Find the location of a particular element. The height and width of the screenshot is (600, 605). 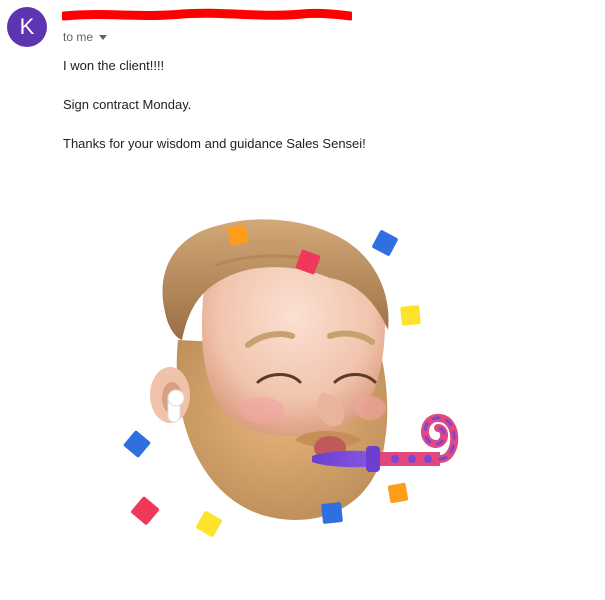

sender-name-redacted is located at coordinates (207, 16).